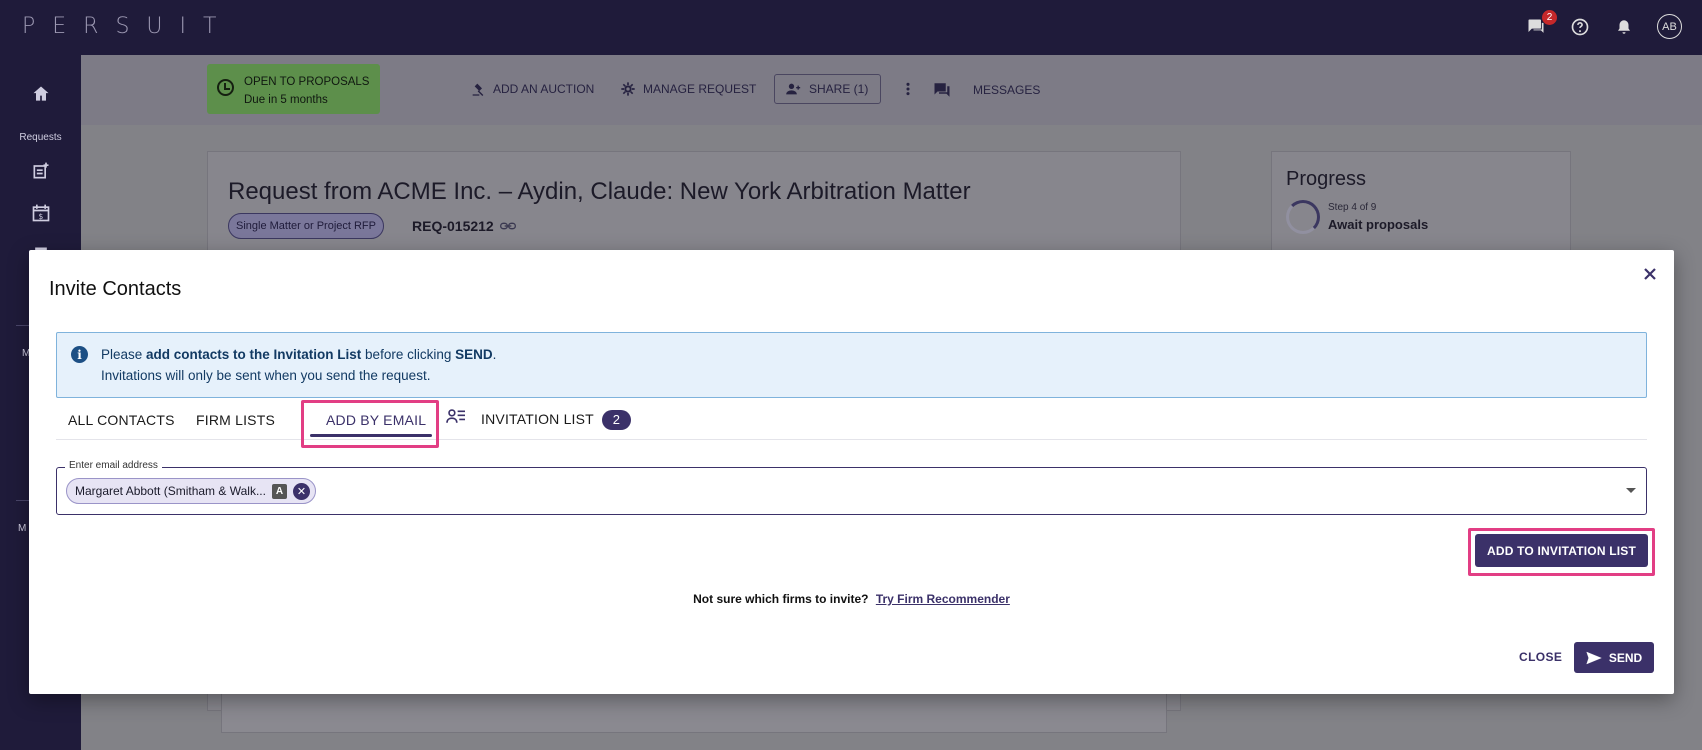 The image size is (1702, 750). Describe the element at coordinates (293, 89) in the screenshot. I see `status-open-to-proposals: OPEN TO PROPOSALS Due in 5 months` at that location.